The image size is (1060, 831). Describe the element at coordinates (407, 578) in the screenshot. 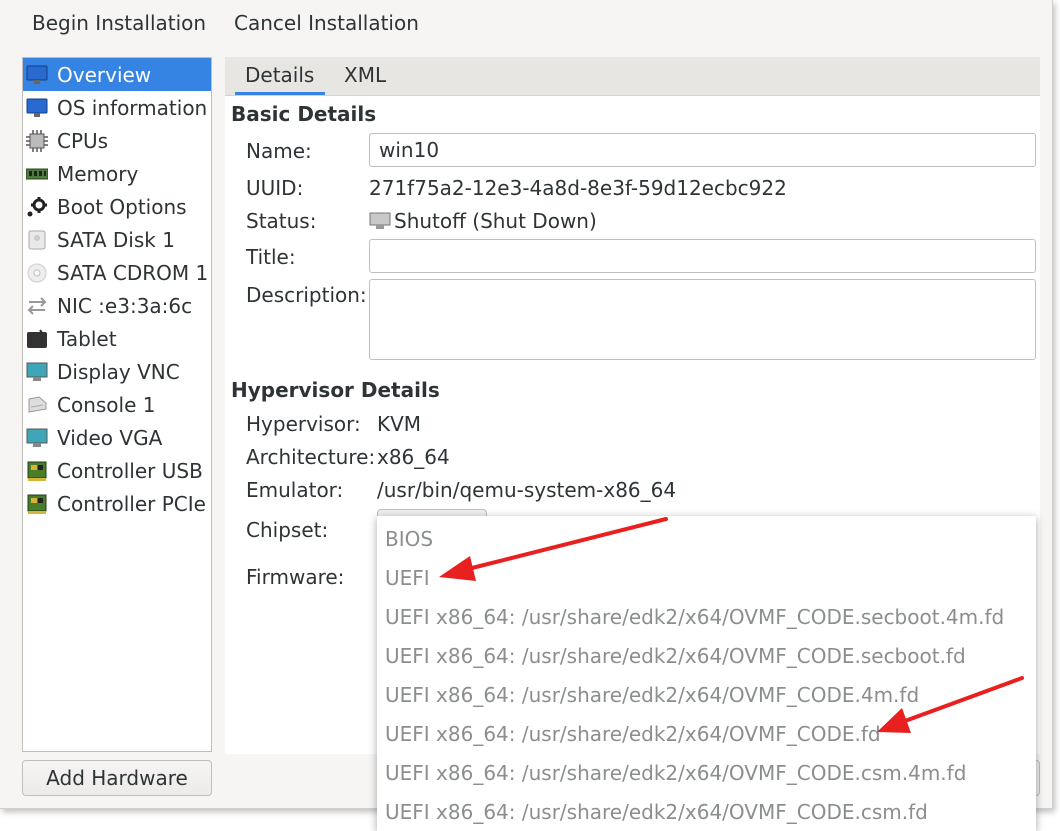

I see `firmware-option-uefi: UEFI` at that location.